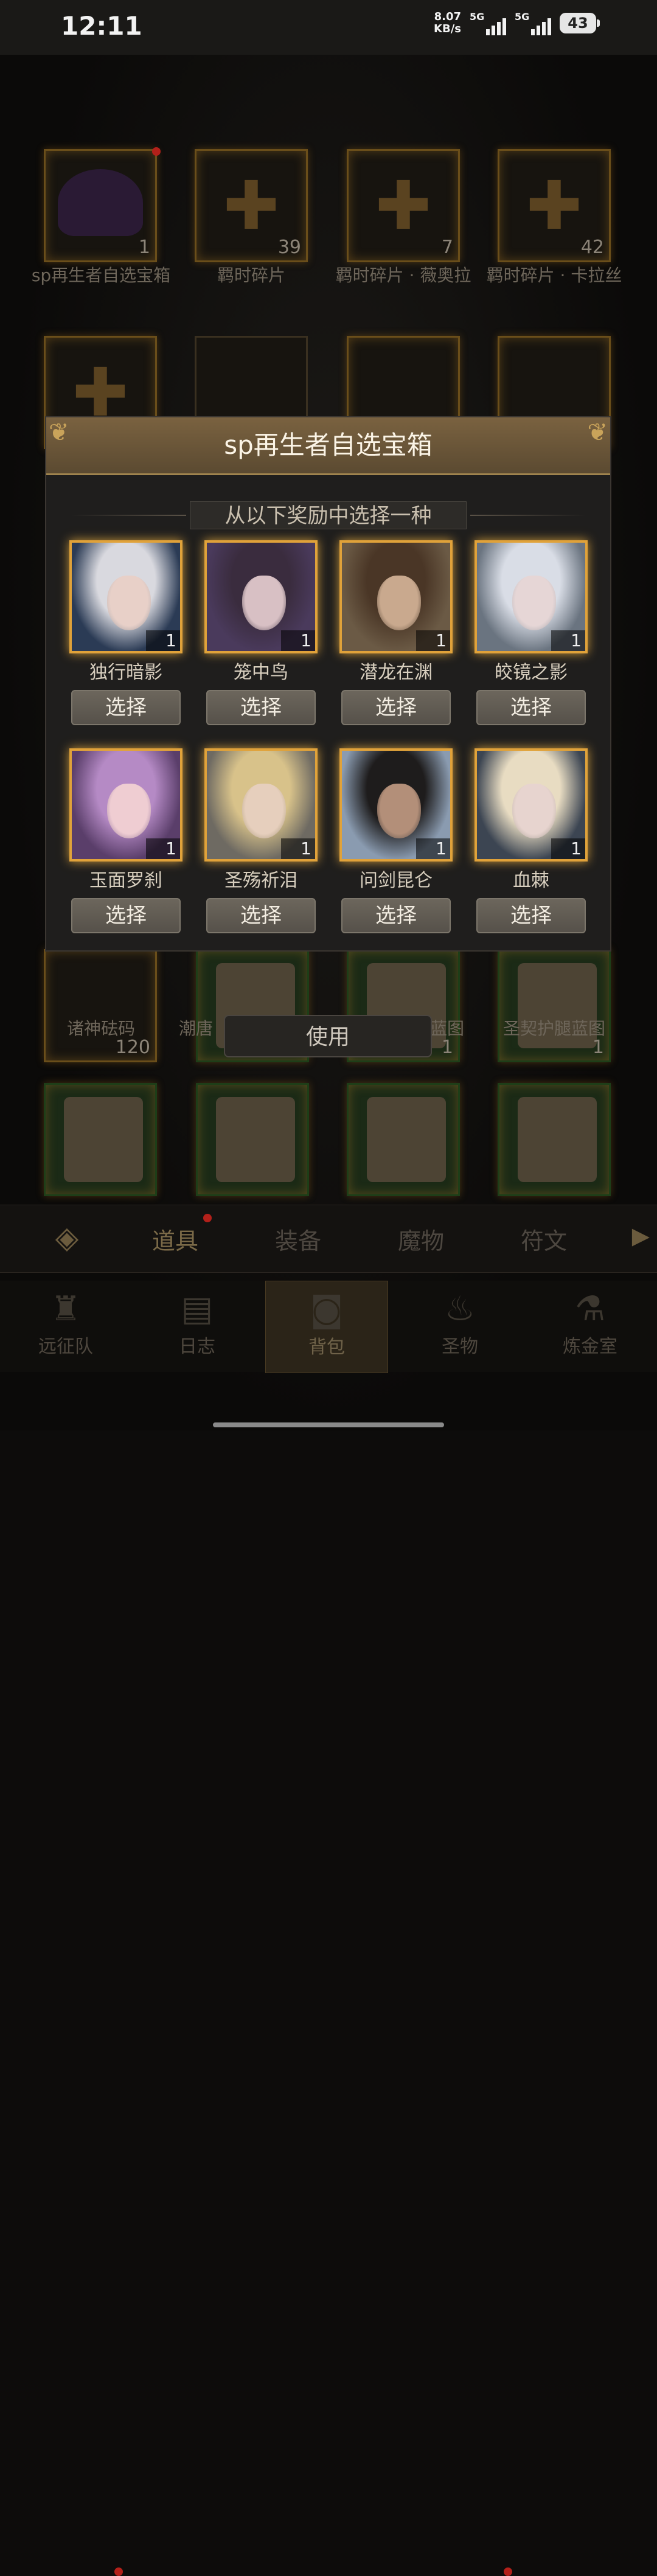 This screenshot has height=2576, width=657. I want to click on sim1-label: 5G, so click(477, 17).